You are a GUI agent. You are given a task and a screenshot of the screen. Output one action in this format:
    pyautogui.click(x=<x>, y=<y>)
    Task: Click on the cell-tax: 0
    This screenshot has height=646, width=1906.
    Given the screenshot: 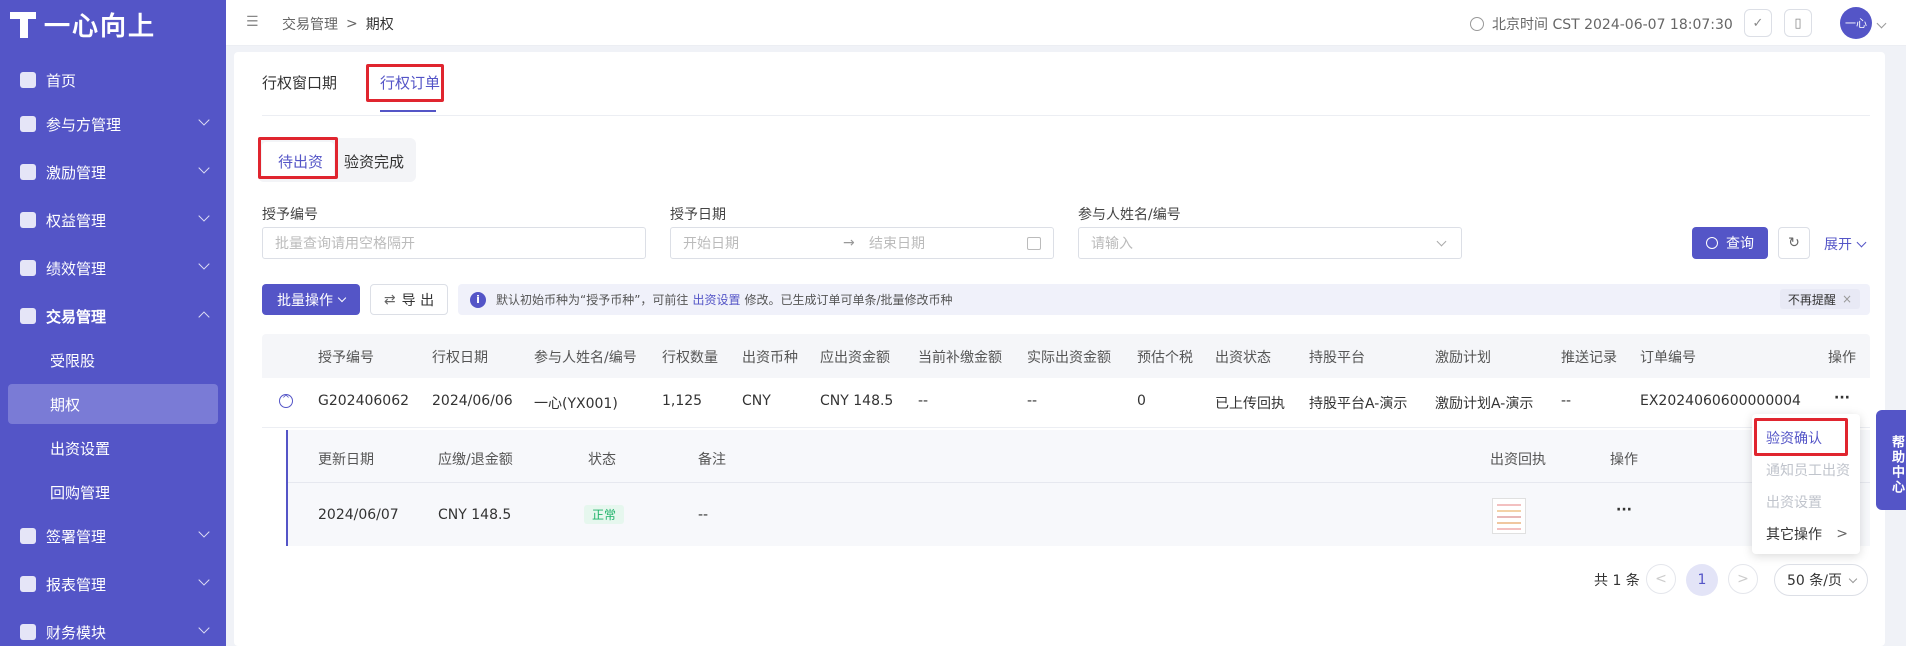 What is the action you would take?
    pyautogui.click(x=1141, y=401)
    